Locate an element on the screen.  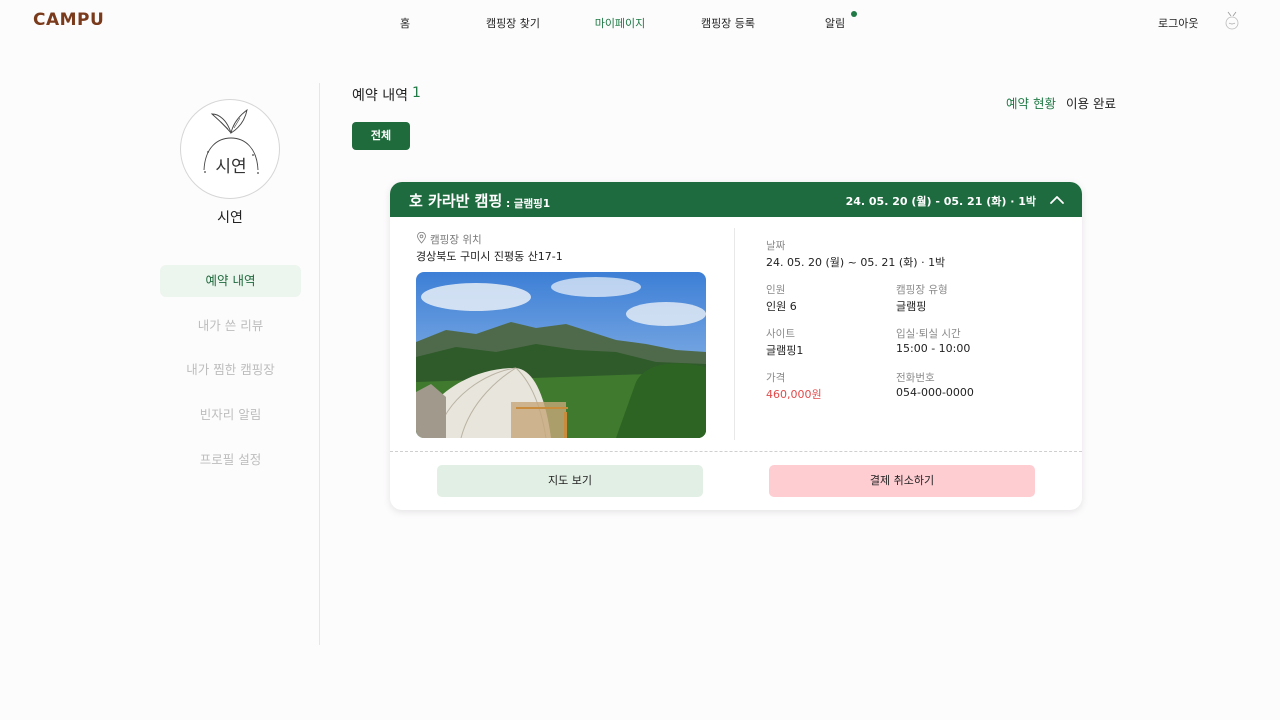
filter-all-button: 전체 is located at coordinates (381, 136).